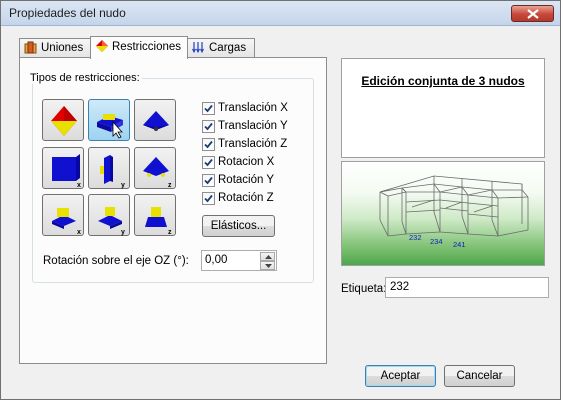  I want to click on tab-uniones: Uniones, so click(55, 48).